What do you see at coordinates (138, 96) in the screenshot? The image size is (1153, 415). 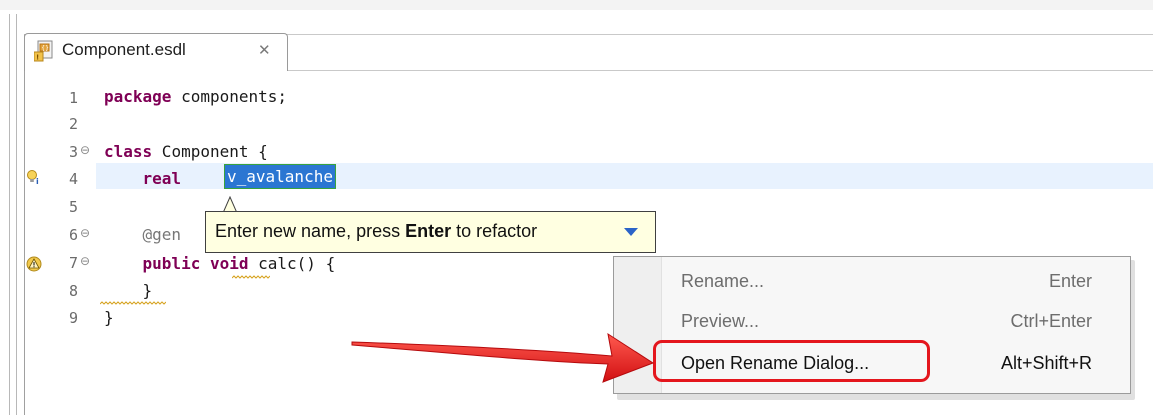 I see `keyword: package` at bounding box center [138, 96].